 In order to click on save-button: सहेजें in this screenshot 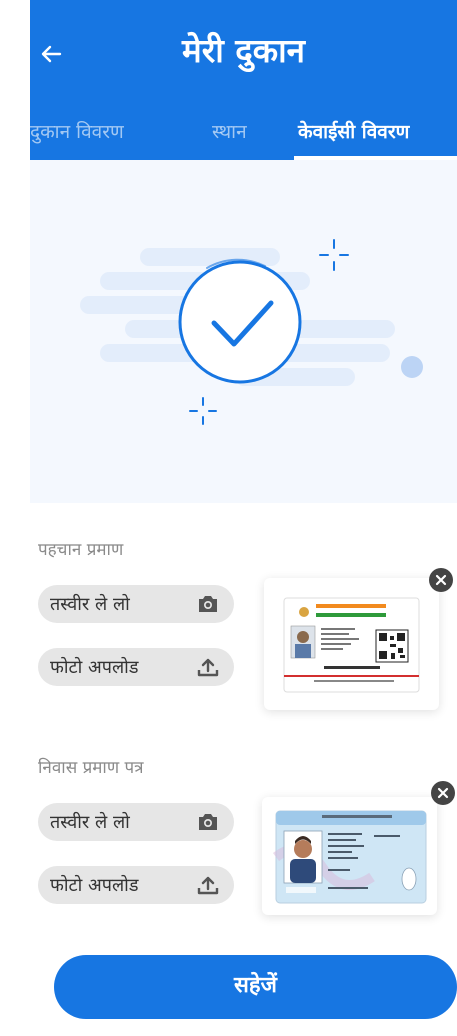, I will do `click(255, 987)`.